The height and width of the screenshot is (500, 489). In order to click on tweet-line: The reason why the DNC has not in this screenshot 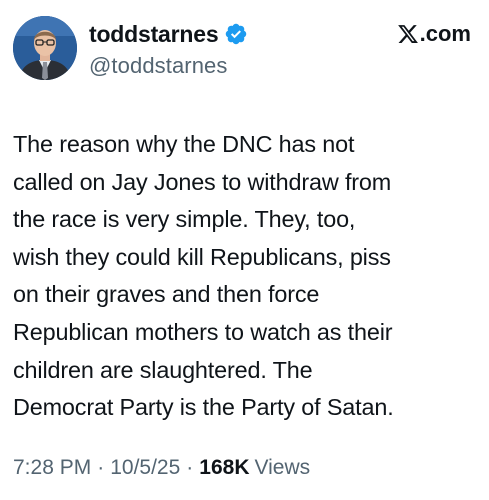, I will do `click(184, 144)`.